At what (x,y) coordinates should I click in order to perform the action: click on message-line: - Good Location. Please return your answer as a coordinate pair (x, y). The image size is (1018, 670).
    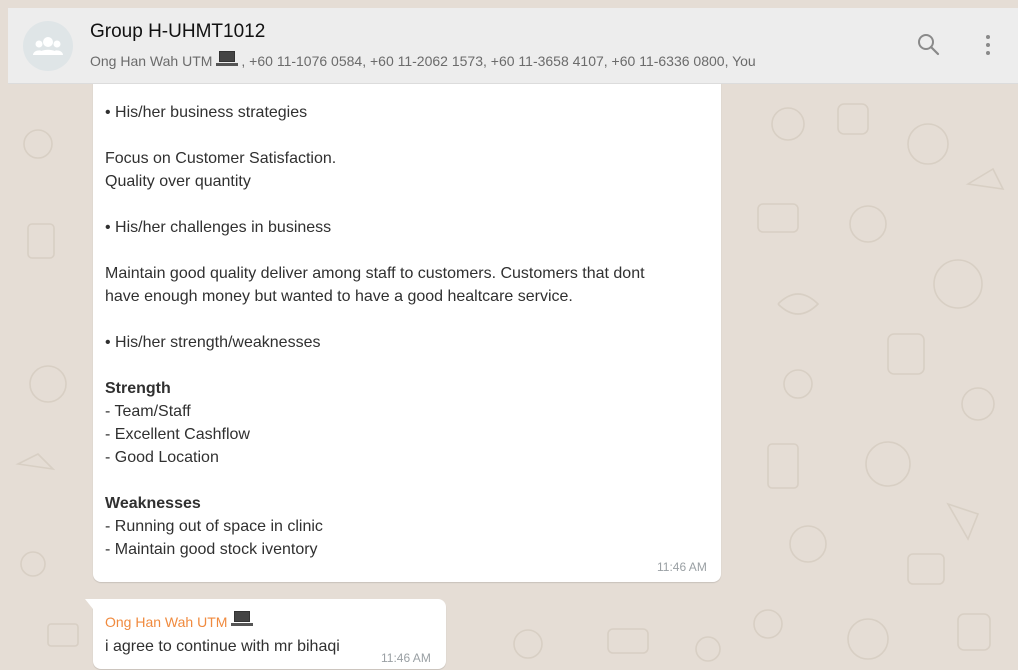
    Looking at the image, I should click on (162, 457).